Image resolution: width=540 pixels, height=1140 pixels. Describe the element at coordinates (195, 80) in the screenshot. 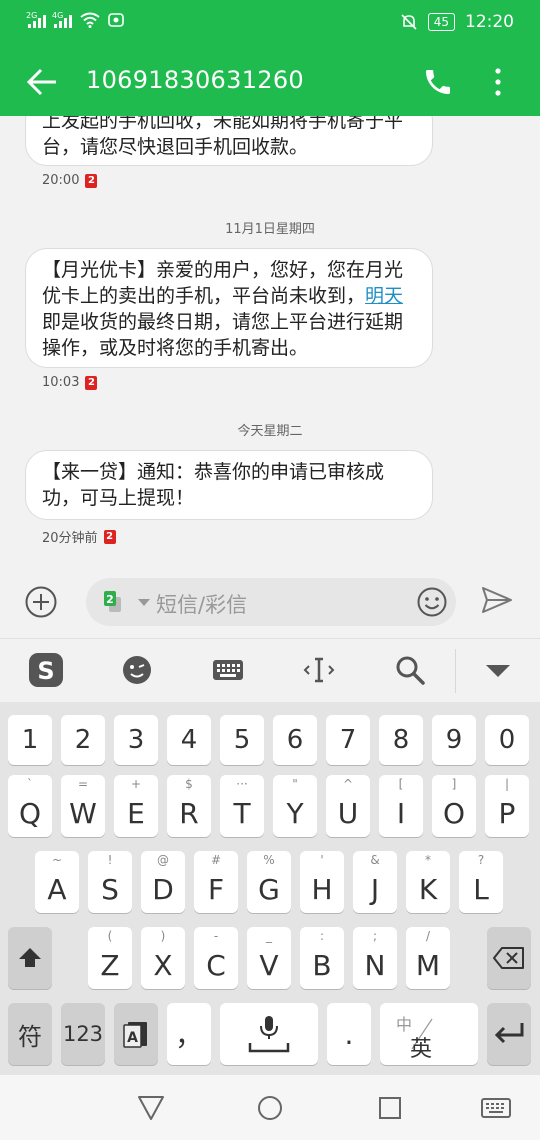

I see `contact-number: 10691830631260` at that location.